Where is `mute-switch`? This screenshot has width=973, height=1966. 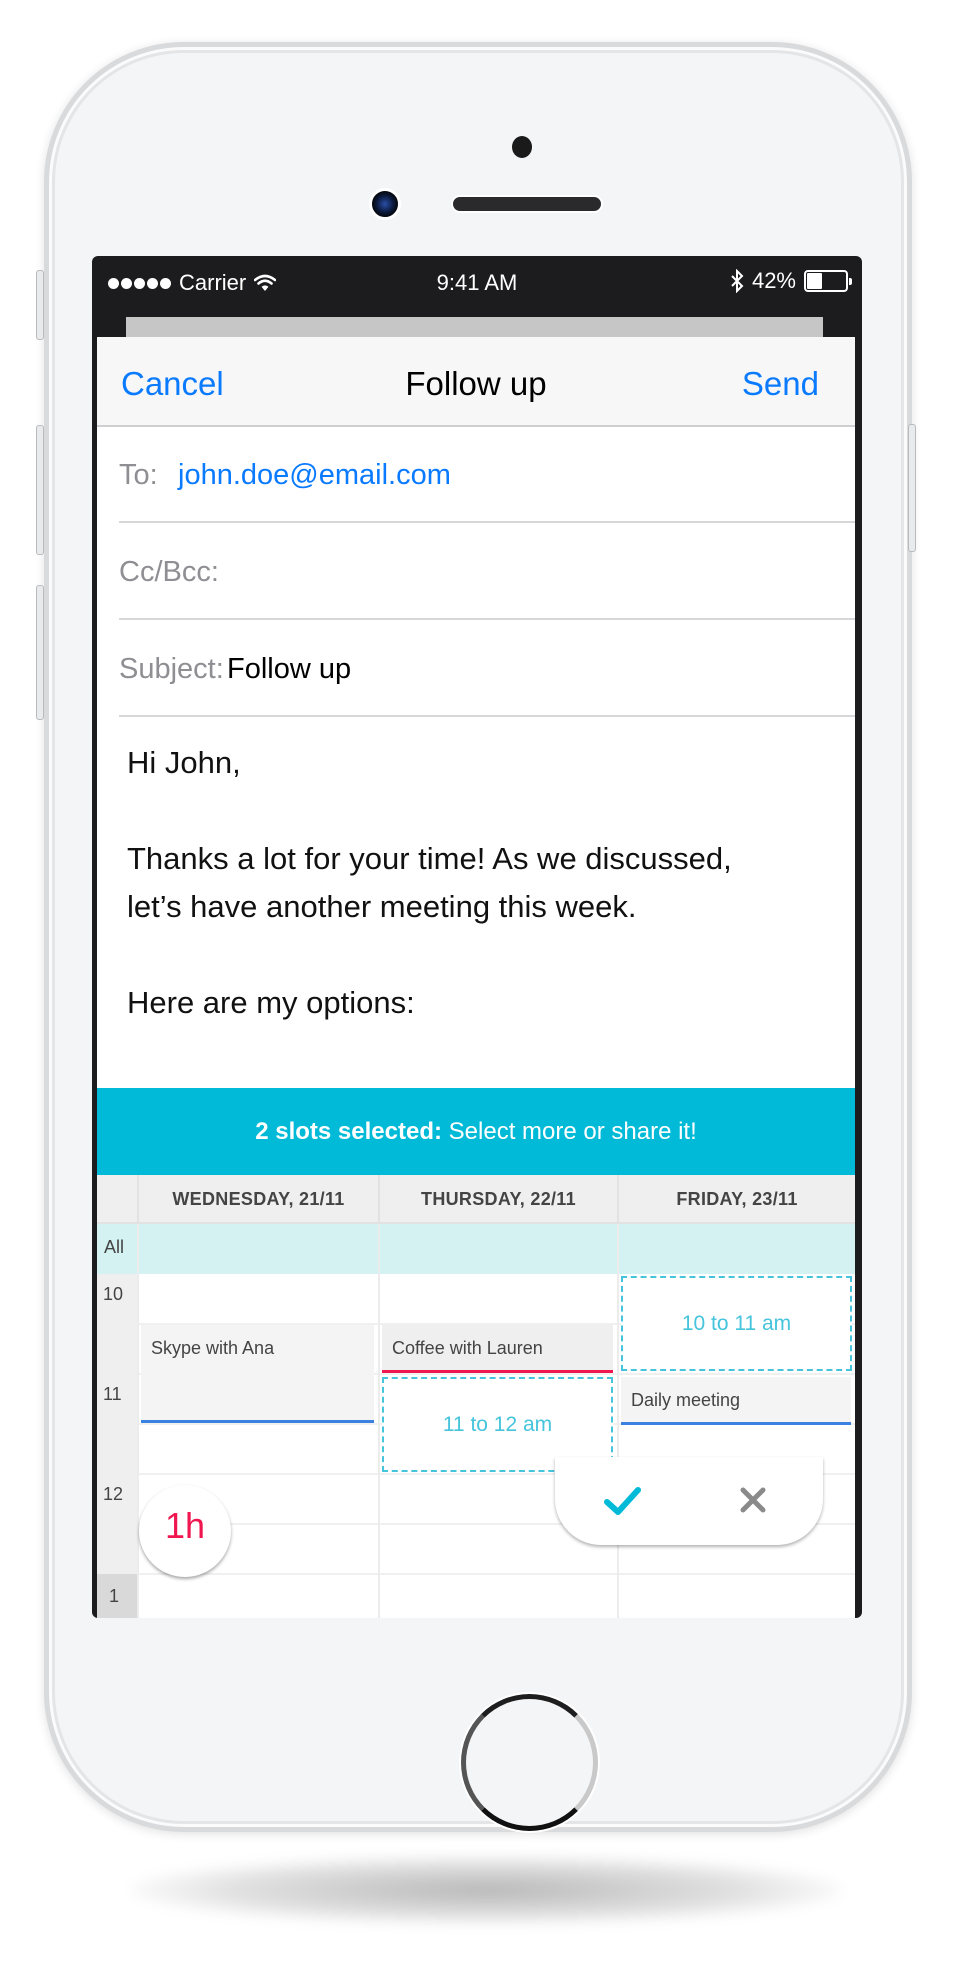
mute-switch is located at coordinates (40, 305).